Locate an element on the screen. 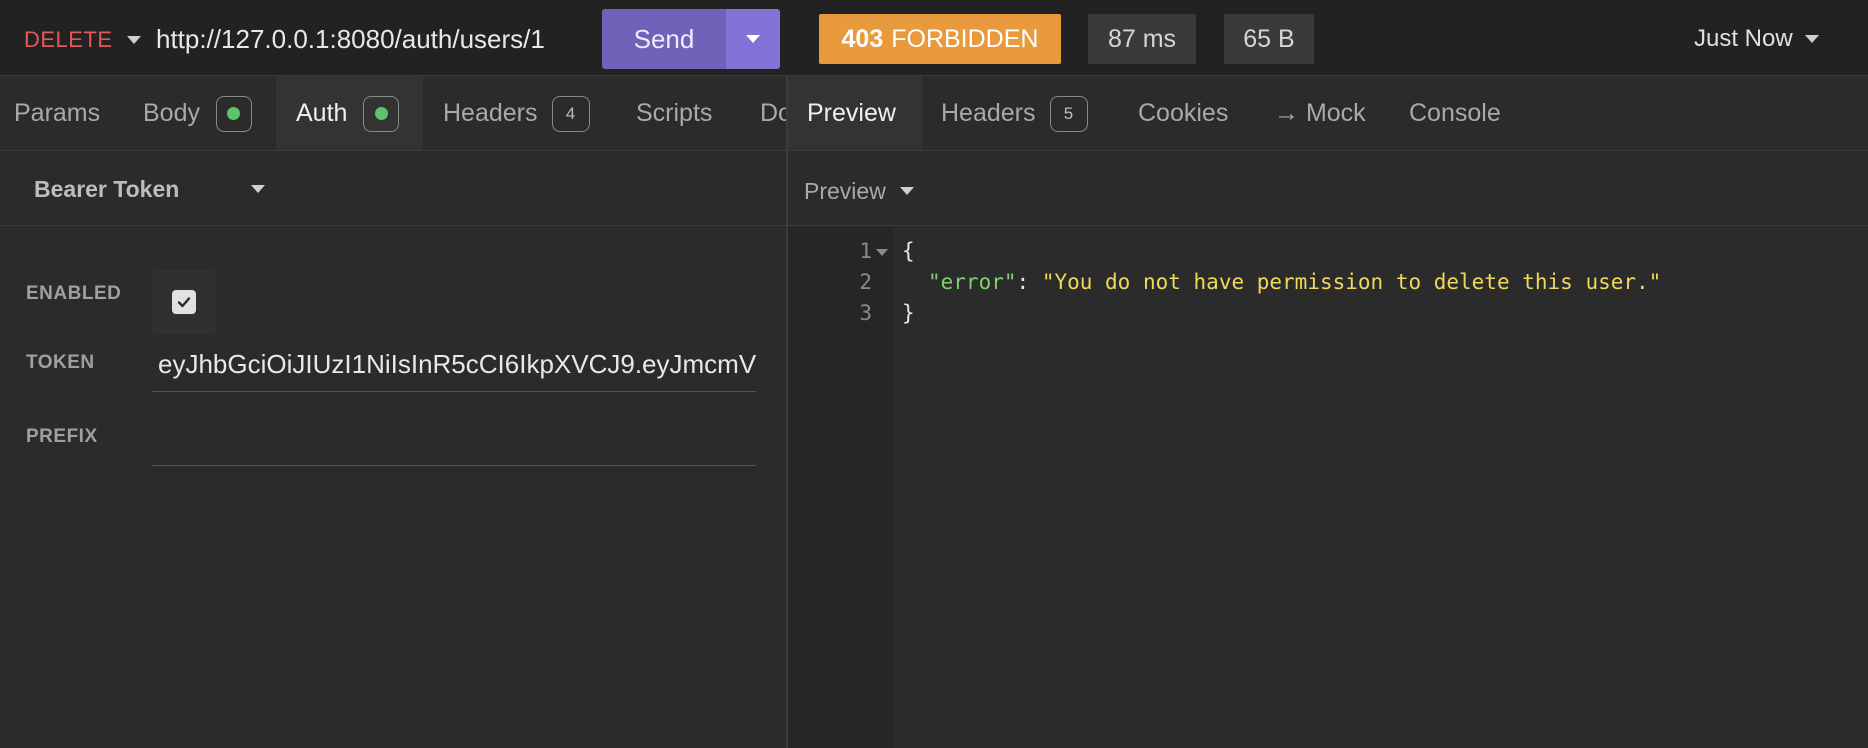 This screenshot has height=748, width=1868. method-selector: DELETE is located at coordinates (82, 40).